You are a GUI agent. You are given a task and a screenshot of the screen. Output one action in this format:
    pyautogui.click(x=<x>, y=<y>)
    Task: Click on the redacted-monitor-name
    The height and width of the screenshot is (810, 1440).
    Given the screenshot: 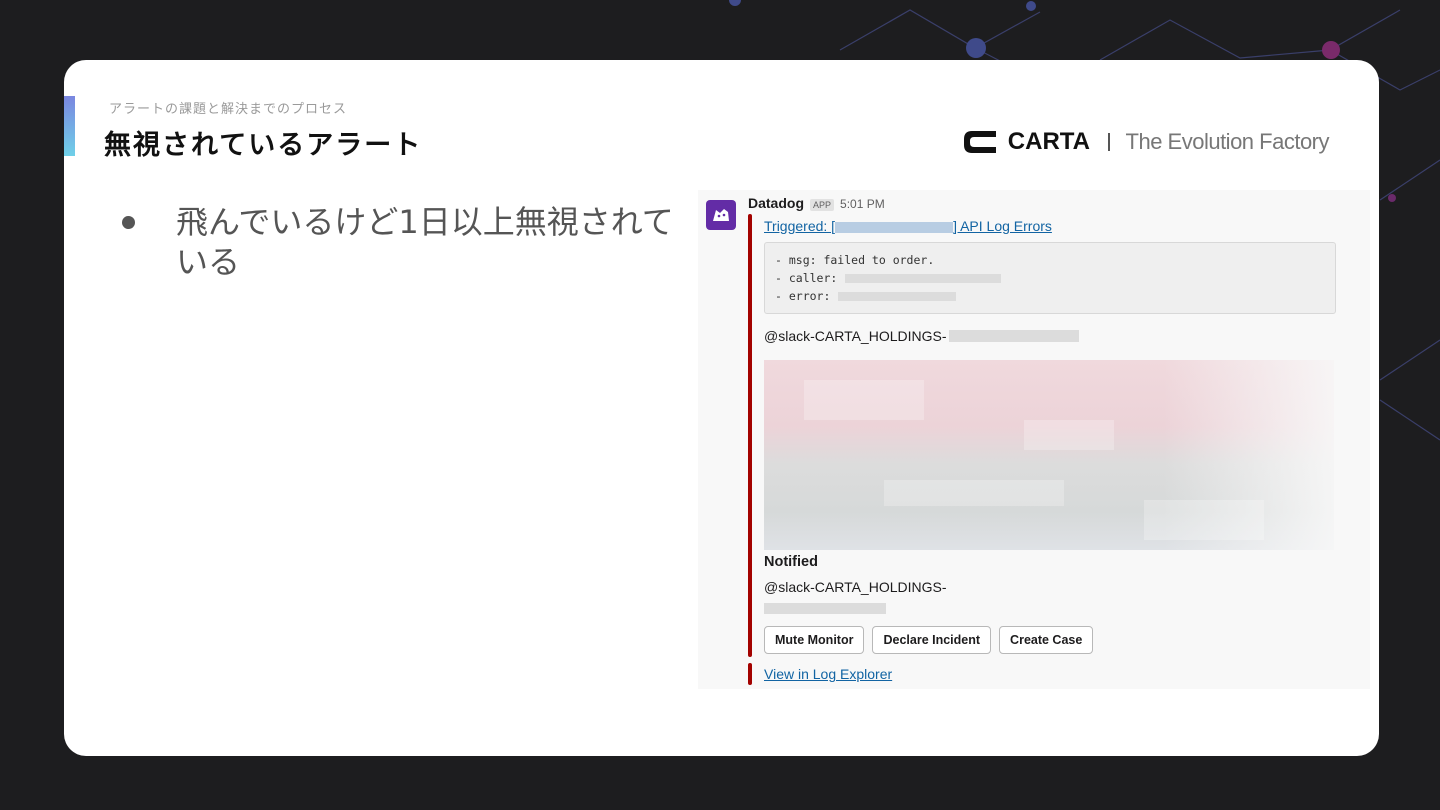 What is the action you would take?
    pyautogui.click(x=894, y=227)
    